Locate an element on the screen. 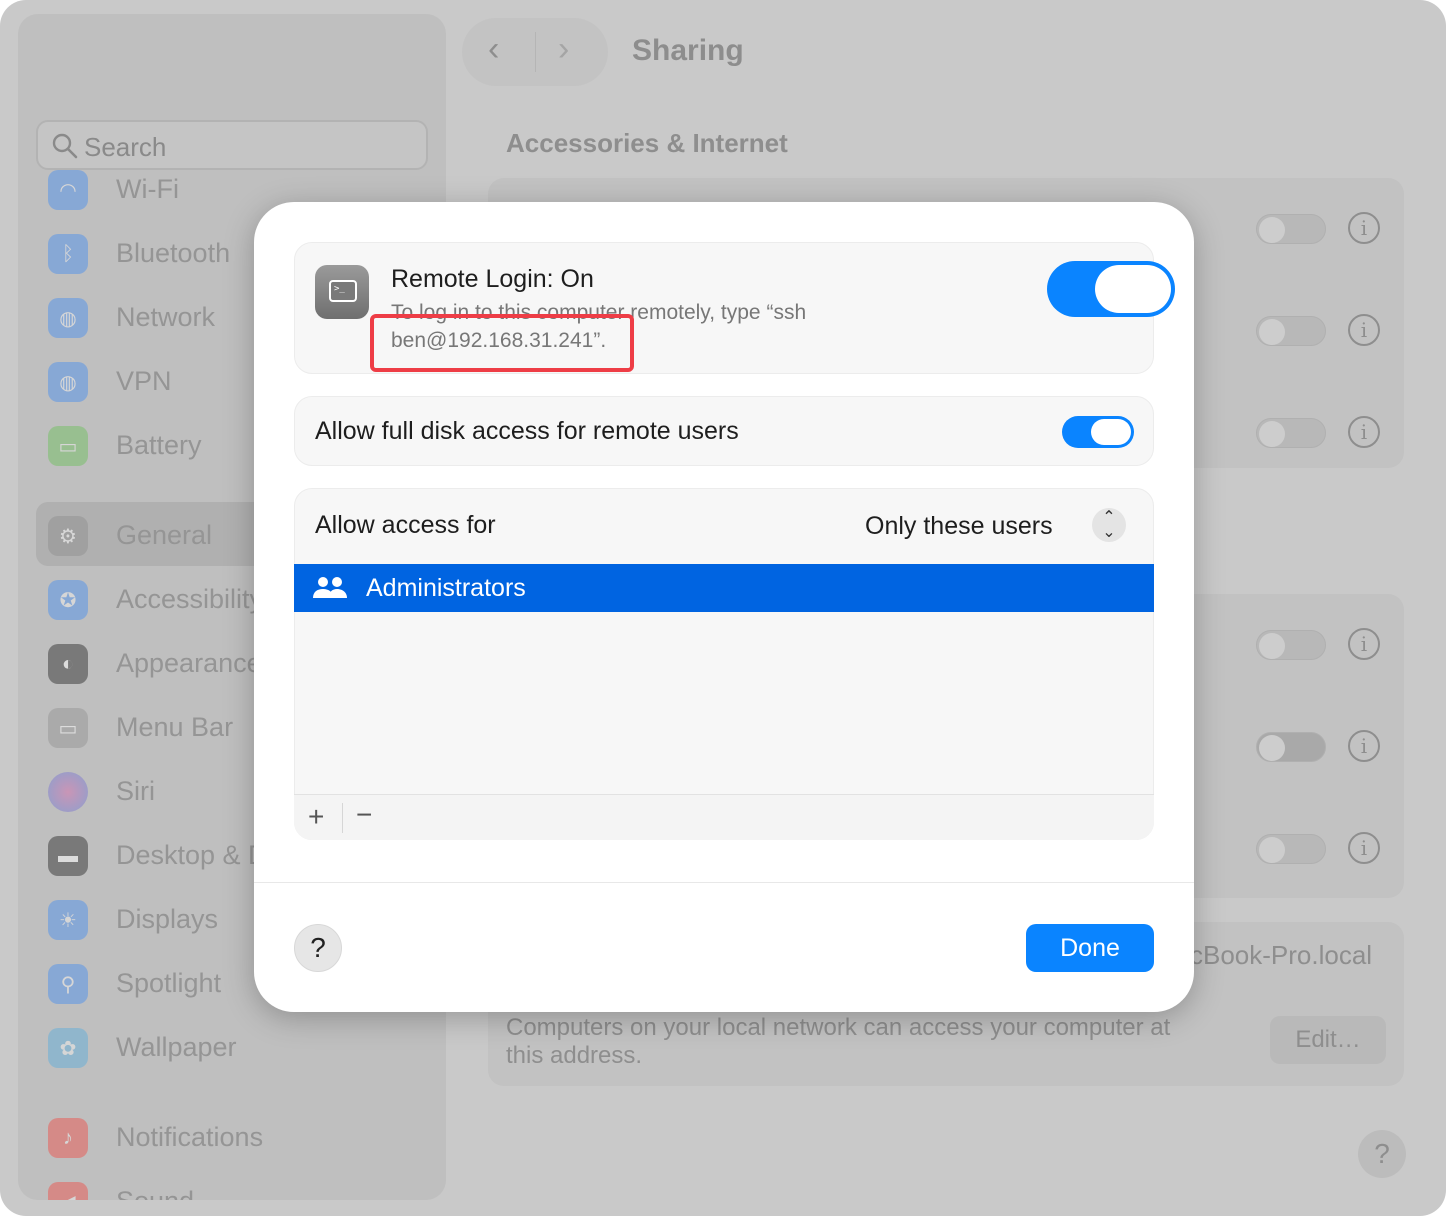 Image resolution: width=1446 pixels, height=1216 pixels. remove-user-button: − is located at coordinates (364, 815).